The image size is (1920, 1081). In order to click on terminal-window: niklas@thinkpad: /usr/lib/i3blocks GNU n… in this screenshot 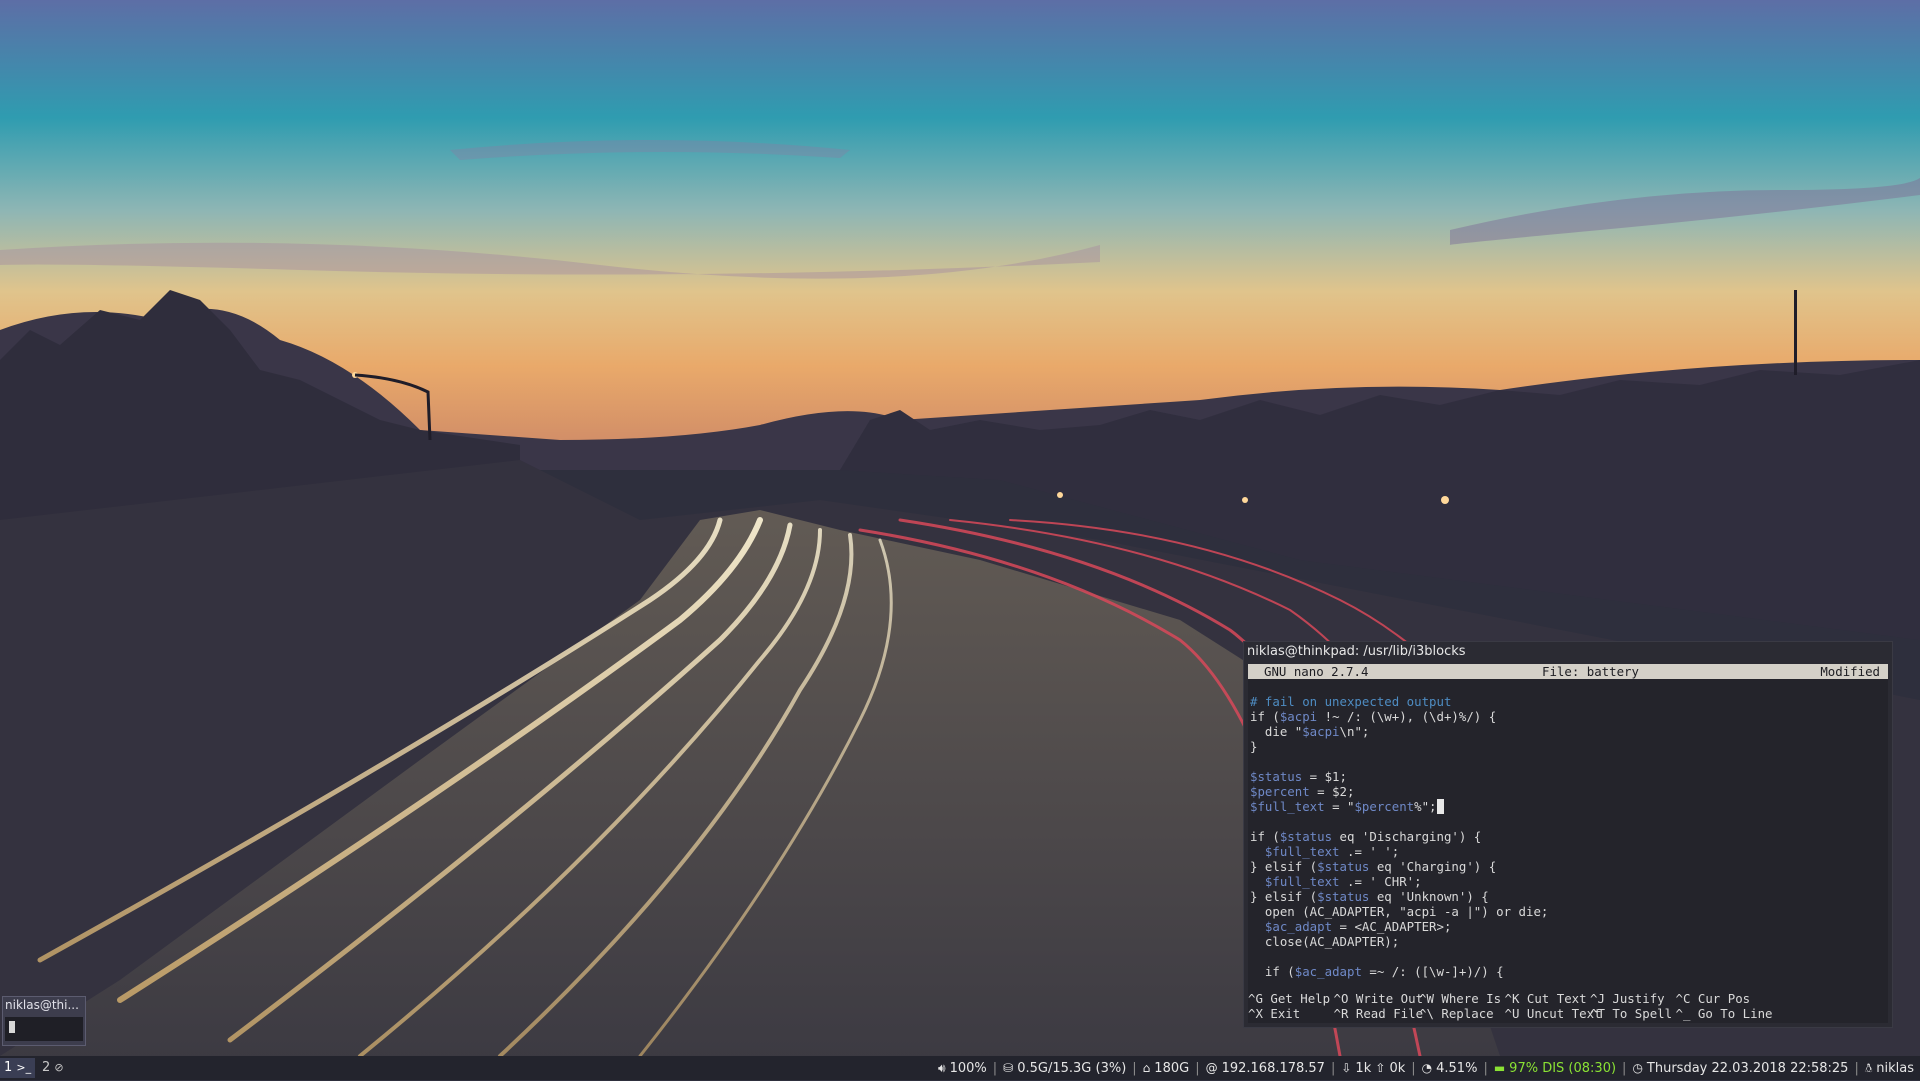, I will do `click(1568, 834)`.